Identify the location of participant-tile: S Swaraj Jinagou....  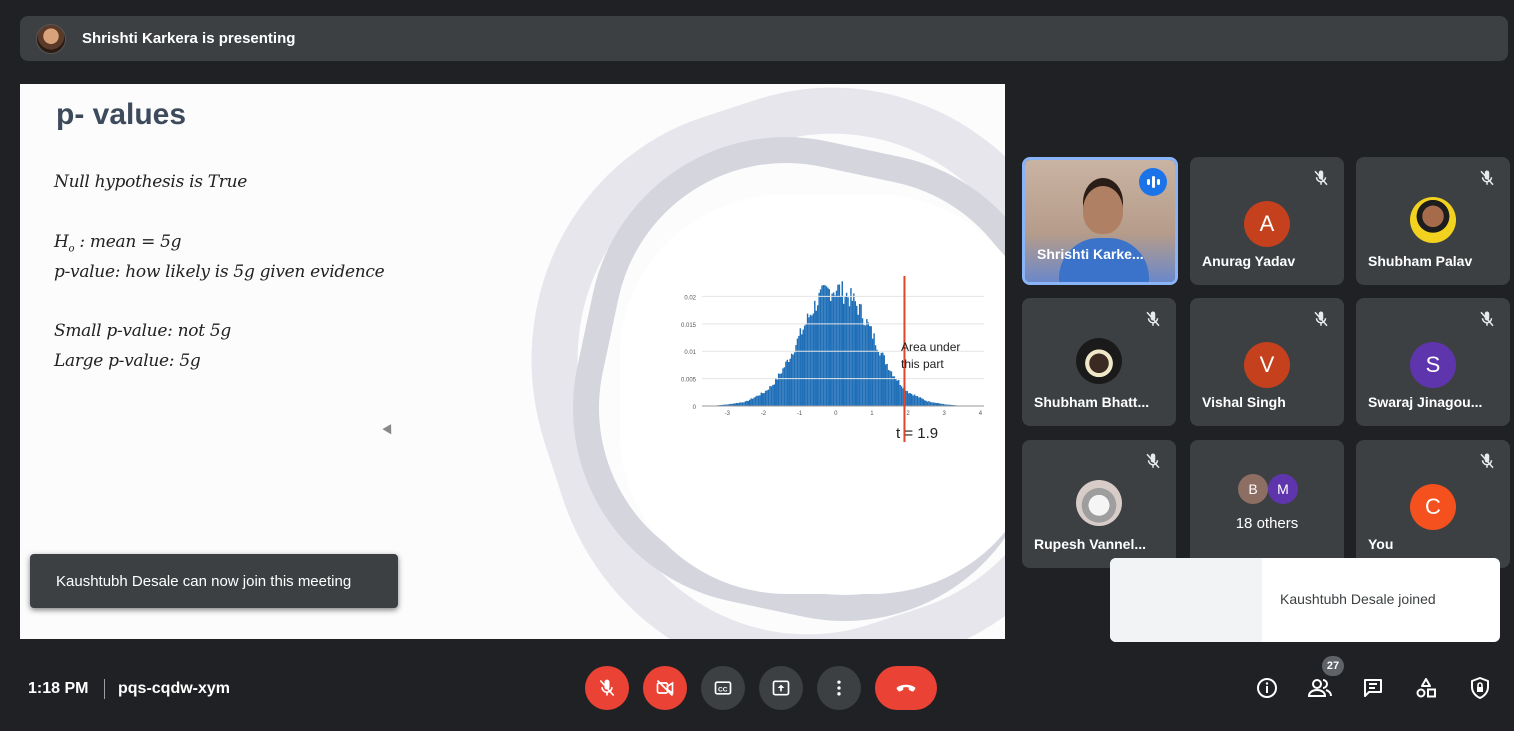
(1433, 362).